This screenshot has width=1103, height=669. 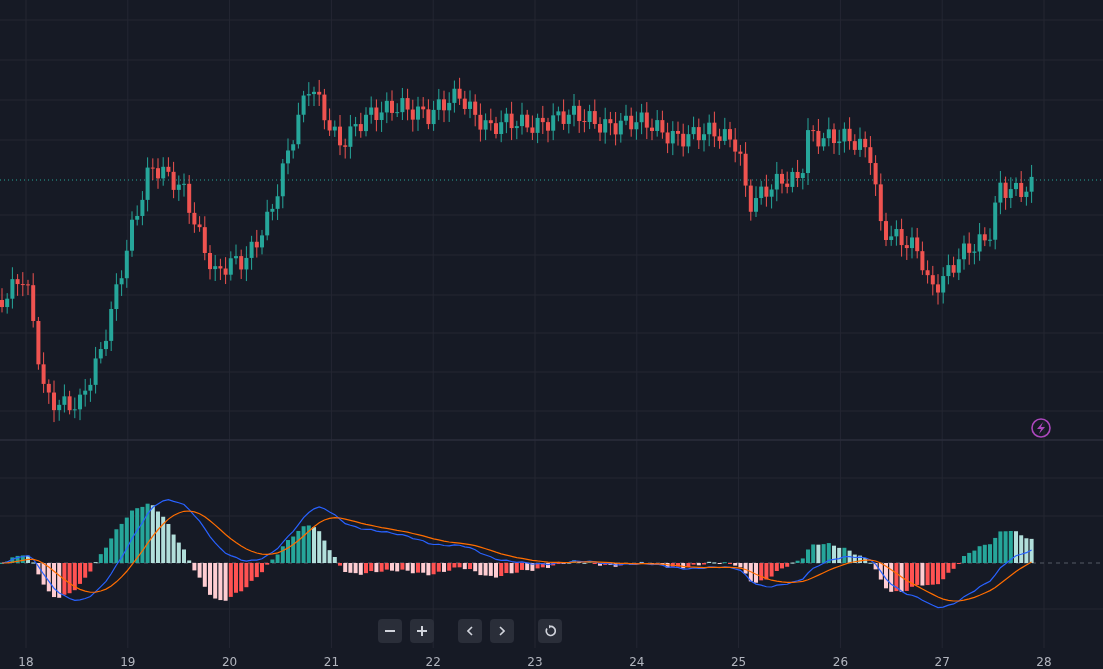 I want to click on reset-icon, so click(x=550, y=631).